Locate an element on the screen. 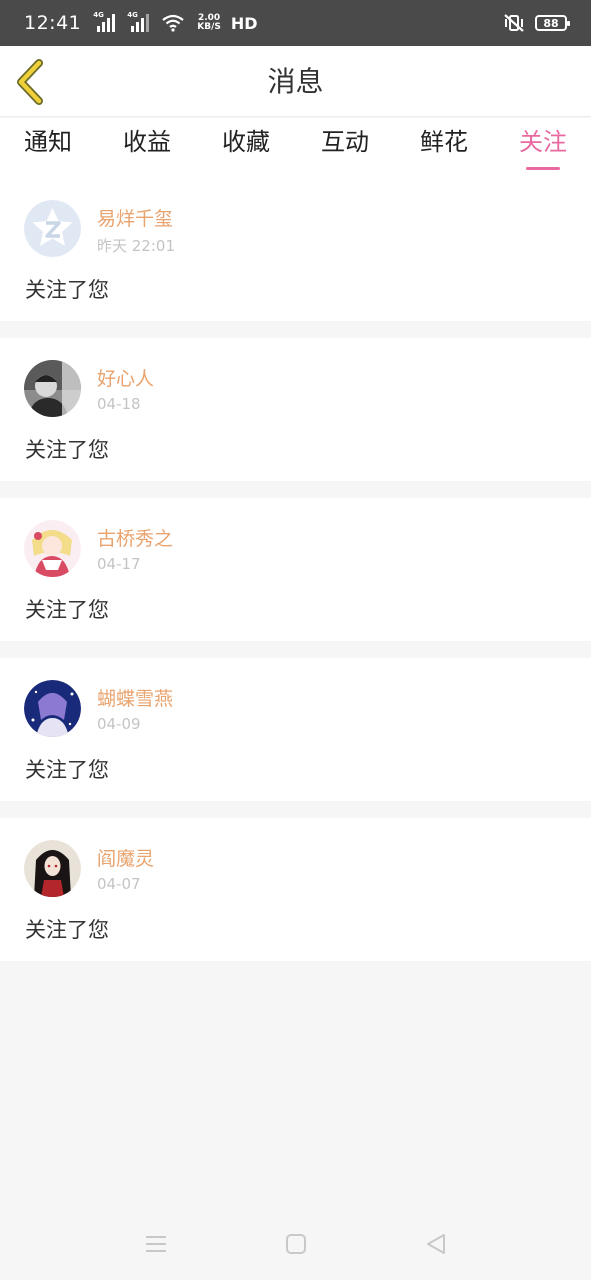  back-nav-button is located at coordinates (436, 1244).